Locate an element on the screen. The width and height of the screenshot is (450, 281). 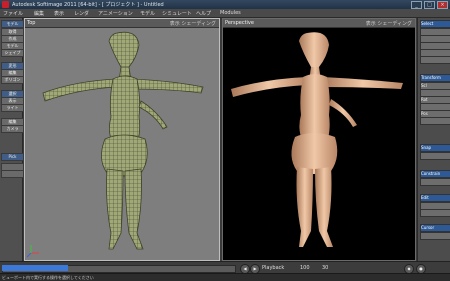
maximize-button: □ is located at coordinates (429, 5).